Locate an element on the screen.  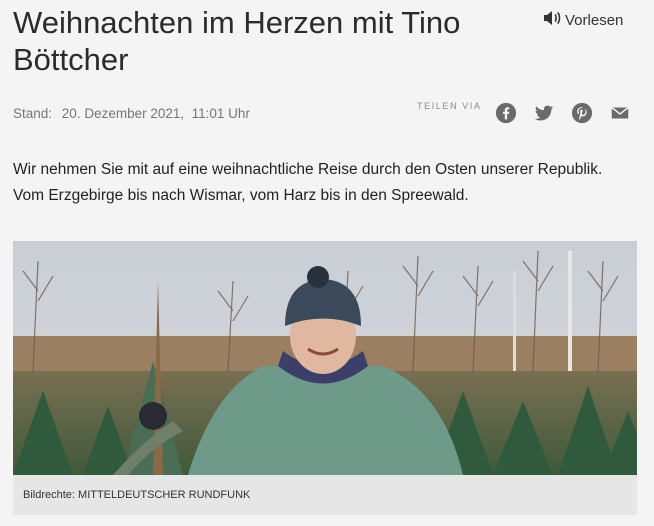
facebook-icon is located at coordinates (506, 113).